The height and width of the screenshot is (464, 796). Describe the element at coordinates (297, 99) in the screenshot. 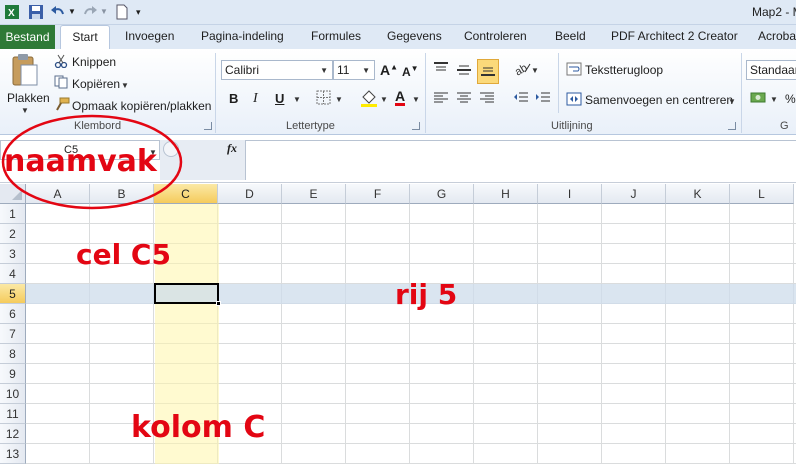

I see `underline-dropdown-icon: ▼` at that location.